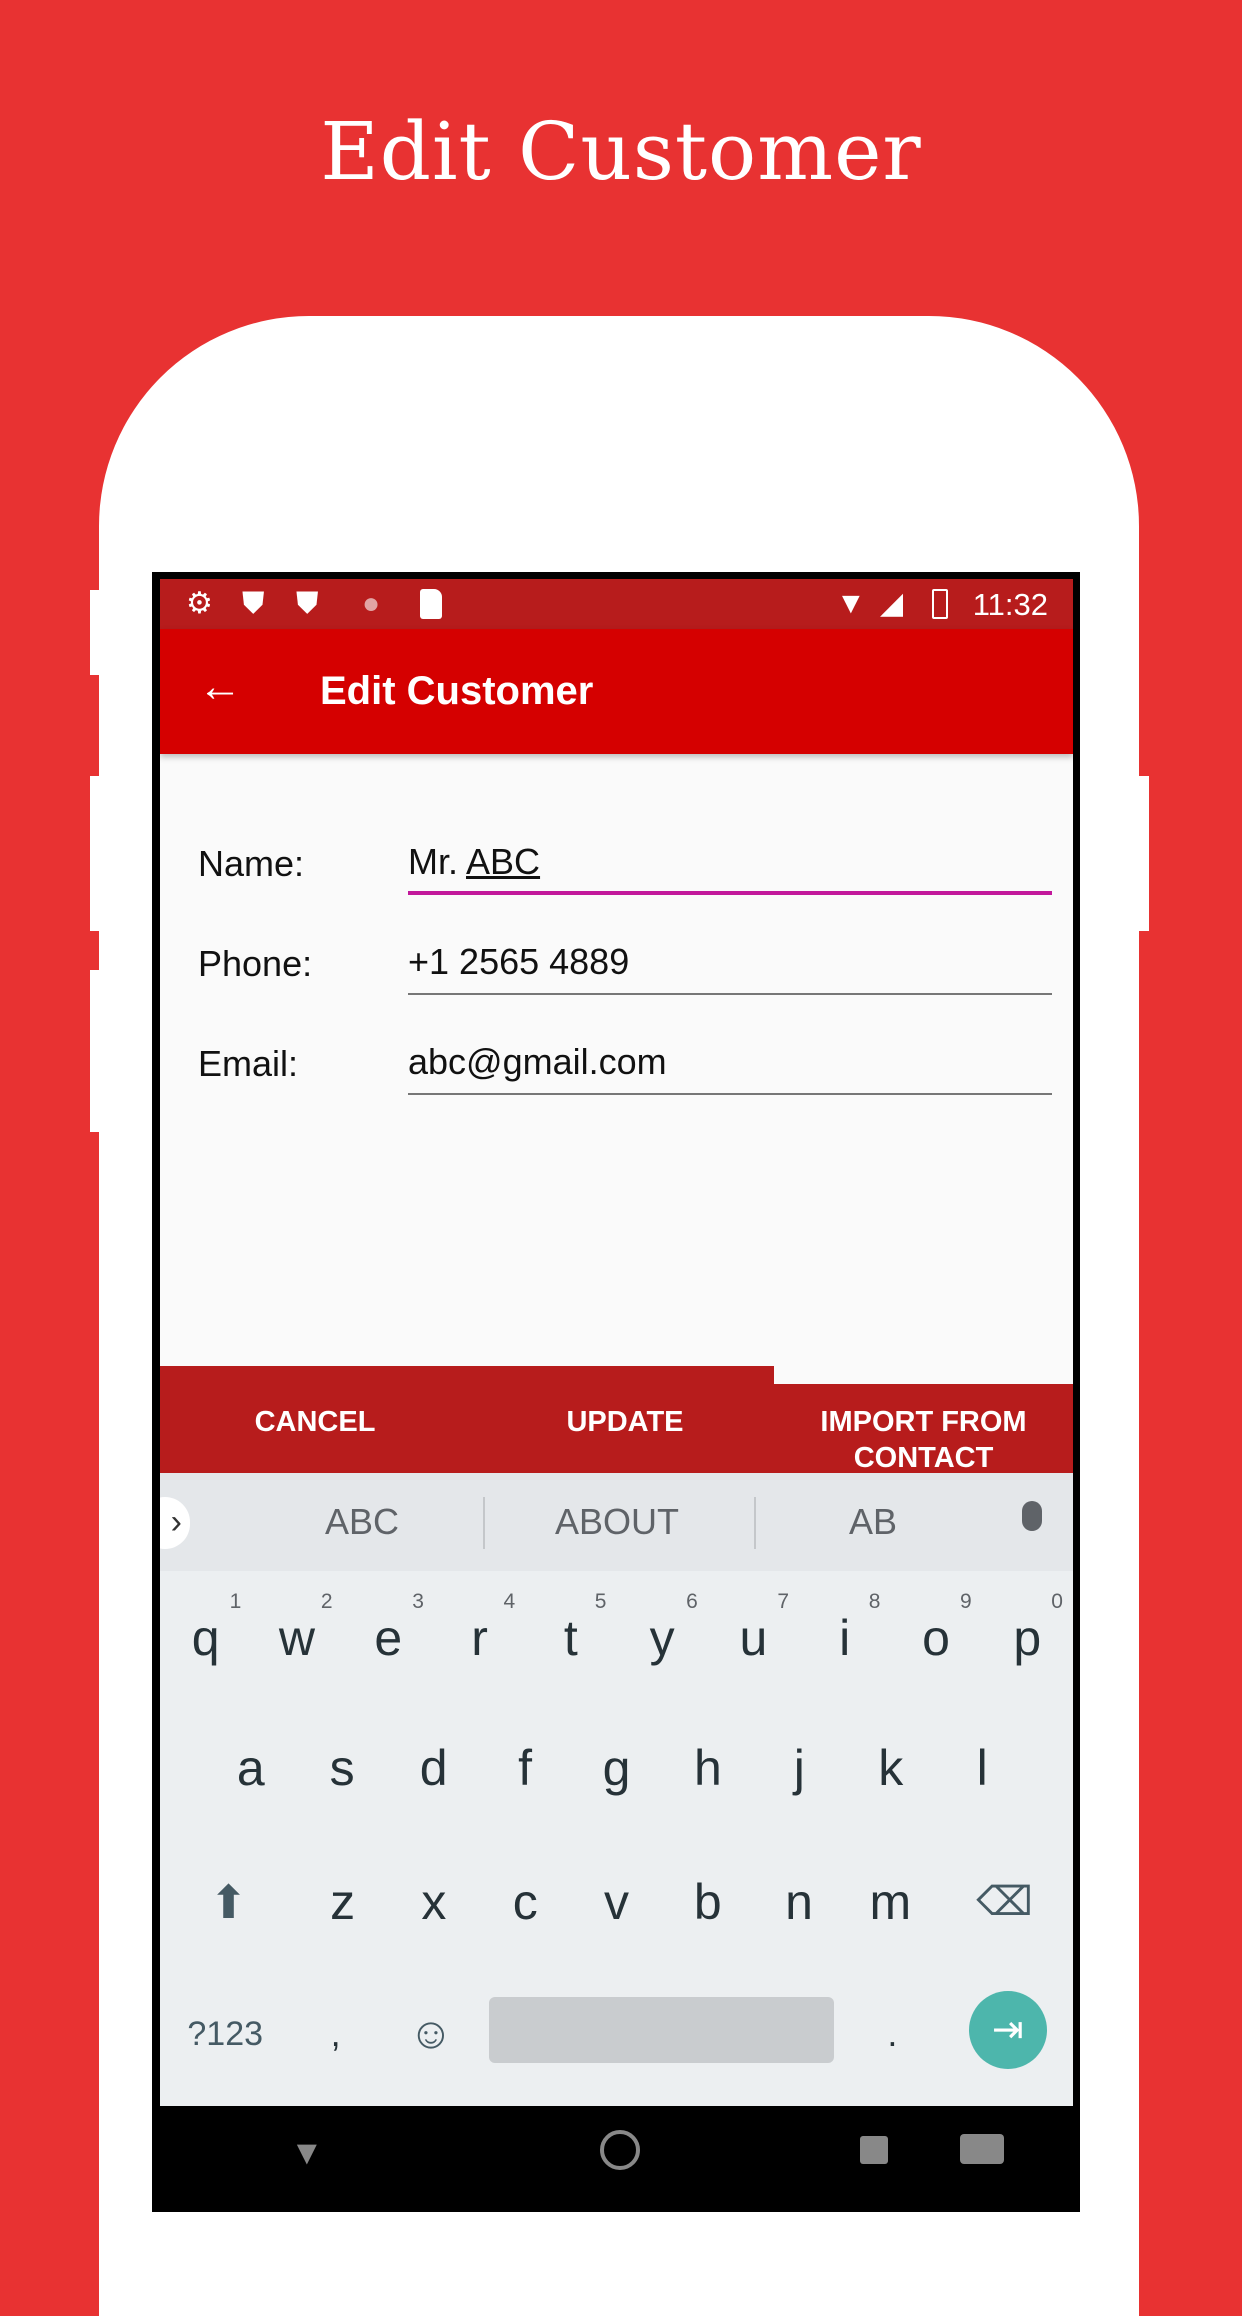 This screenshot has width=1242, height=2316. Describe the element at coordinates (892, 2039) in the screenshot. I see `period-key: .` at that location.